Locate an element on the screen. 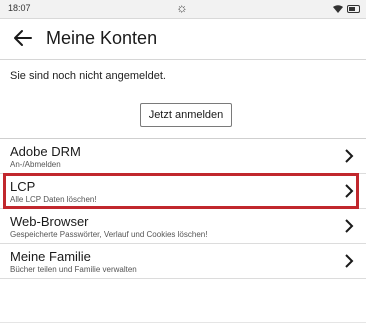  status-bar: 18:07 ☼ is located at coordinates (183, 9).